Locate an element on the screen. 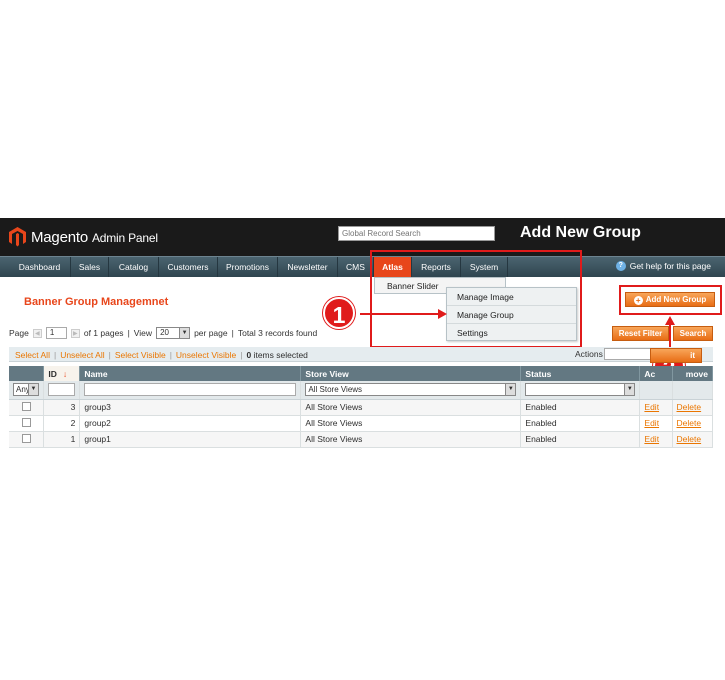 This screenshot has width=725, height=680. selected-count-label: items selected is located at coordinates (280, 355).